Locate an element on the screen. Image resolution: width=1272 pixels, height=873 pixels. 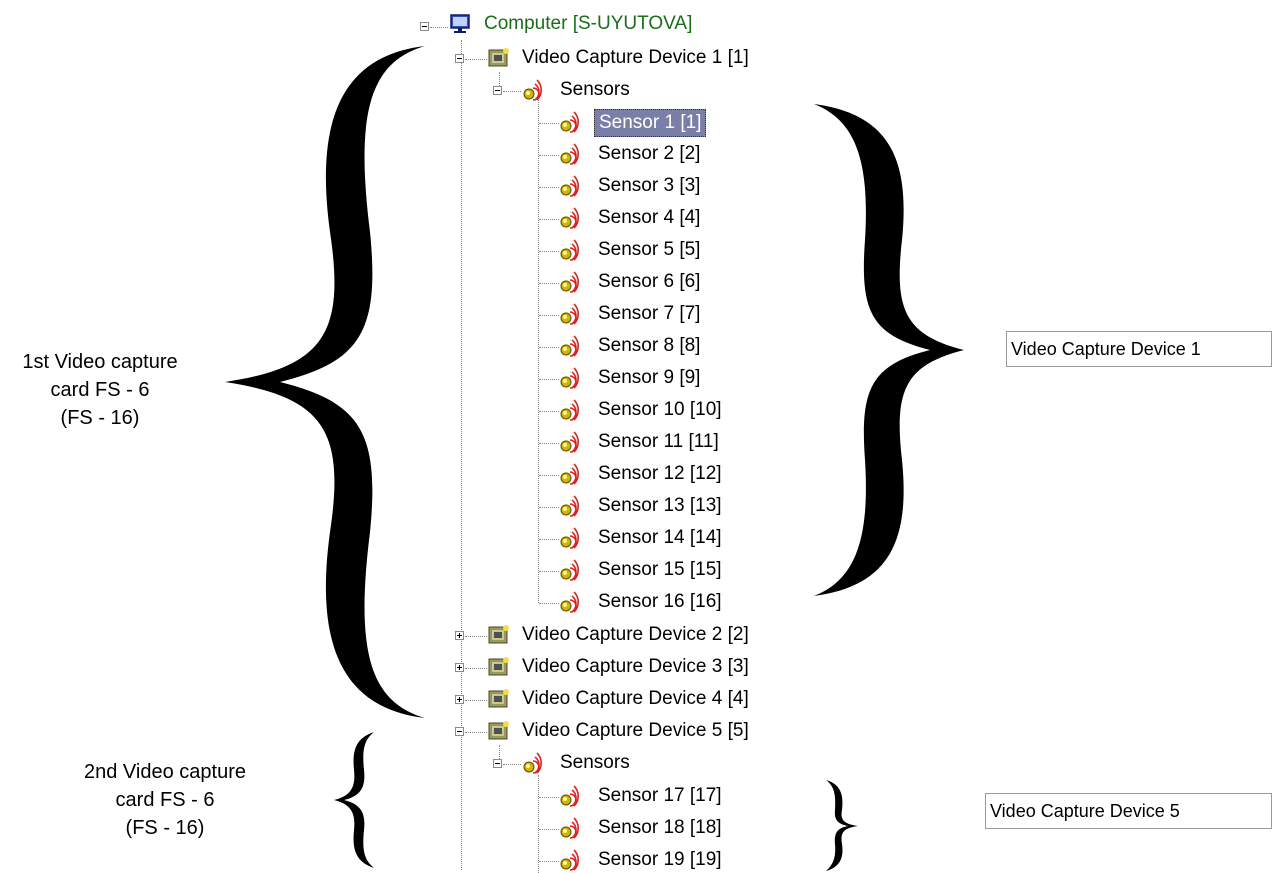
tree-node-sensor: Sensor 3 [3] is located at coordinates (649, 186).